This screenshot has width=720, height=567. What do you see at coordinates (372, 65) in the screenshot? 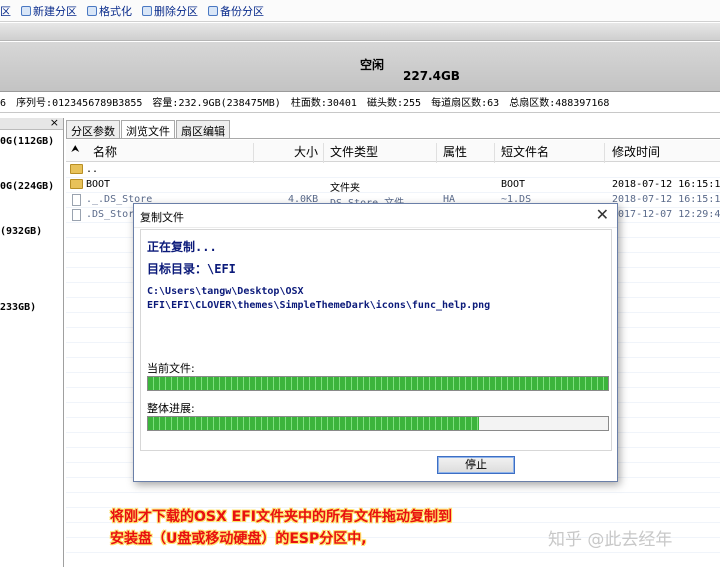
I see `free-space-label: 空闲` at bounding box center [372, 65].